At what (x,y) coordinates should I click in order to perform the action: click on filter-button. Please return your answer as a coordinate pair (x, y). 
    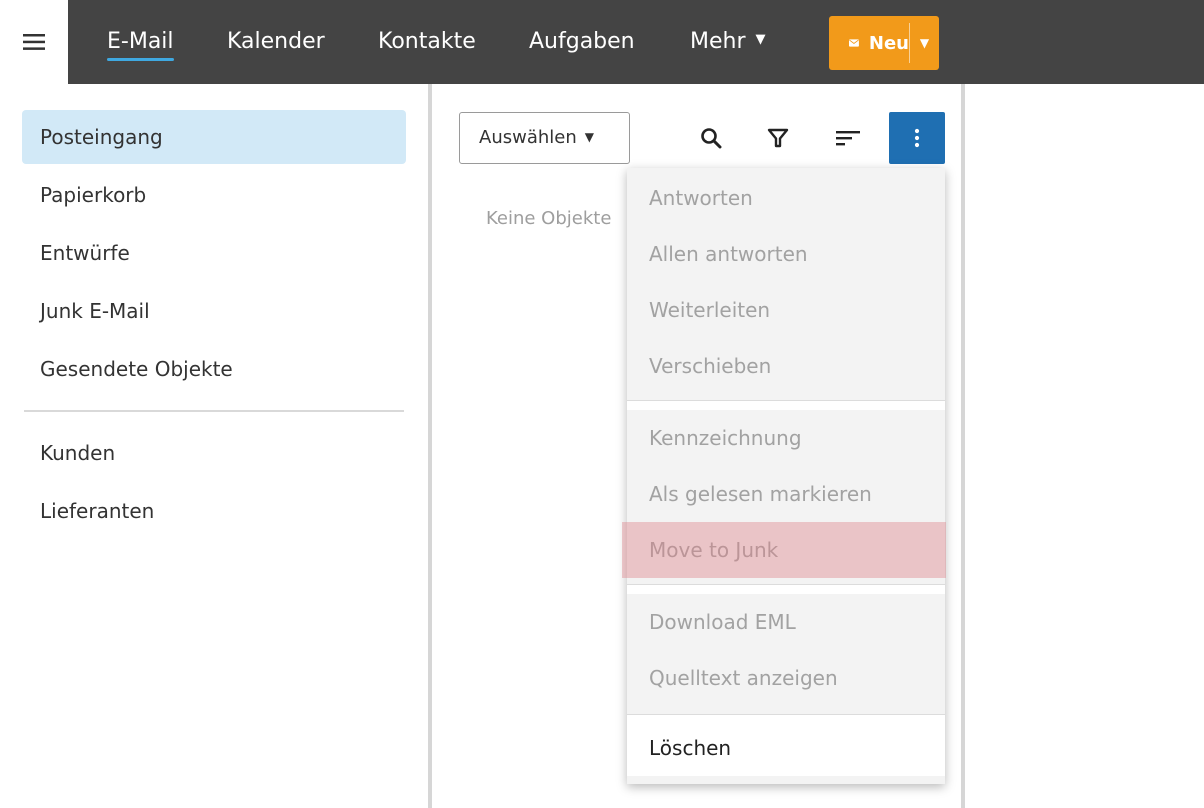
    Looking at the image, I should click on (778, 138).